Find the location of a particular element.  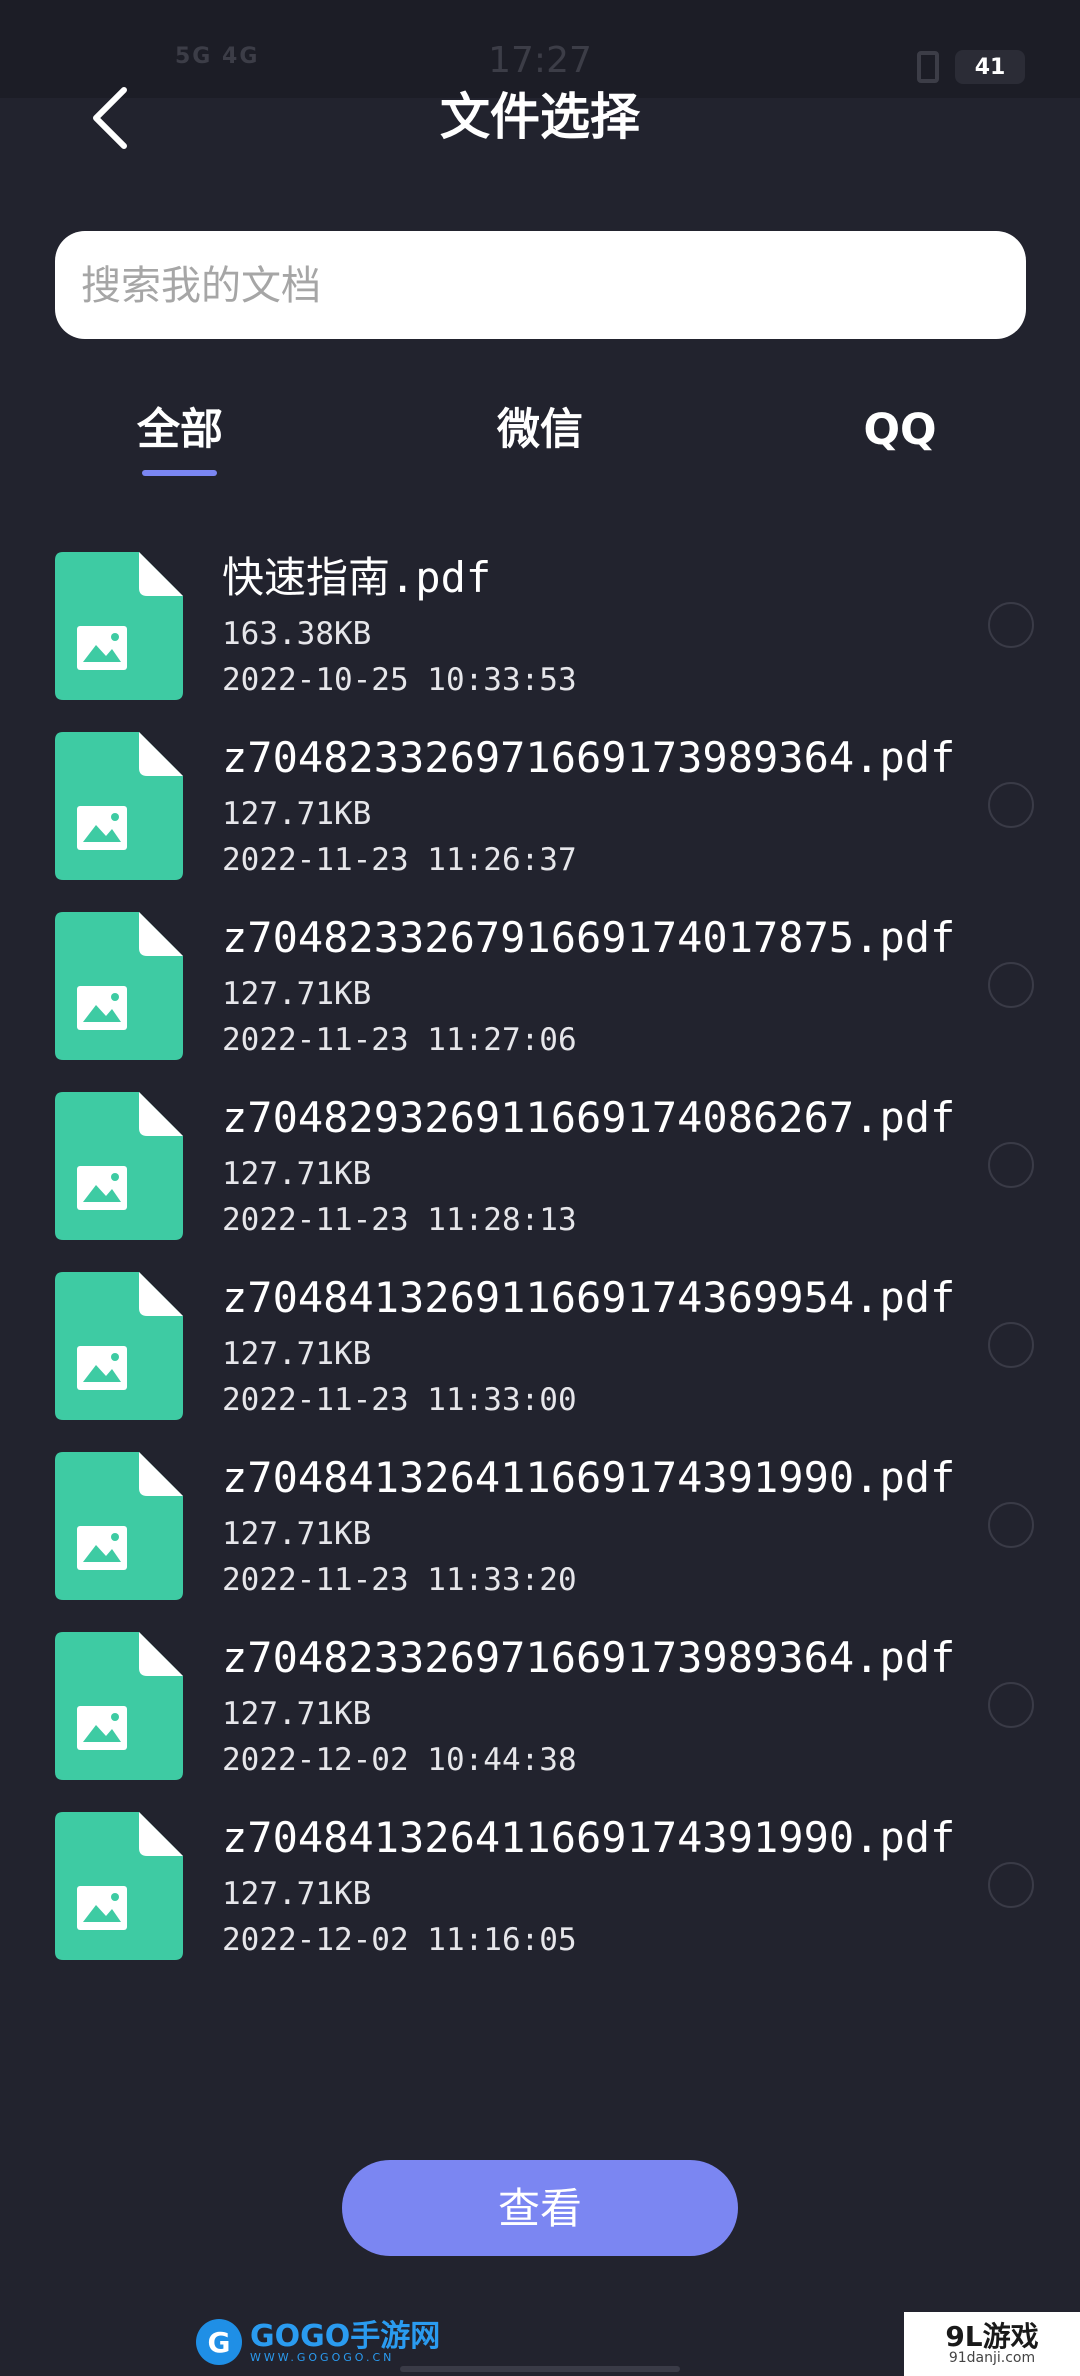

file-row: 快速指南.pdf 163.38KB 2022-10-25 10:33:53 is located at coordinates (540, 630).